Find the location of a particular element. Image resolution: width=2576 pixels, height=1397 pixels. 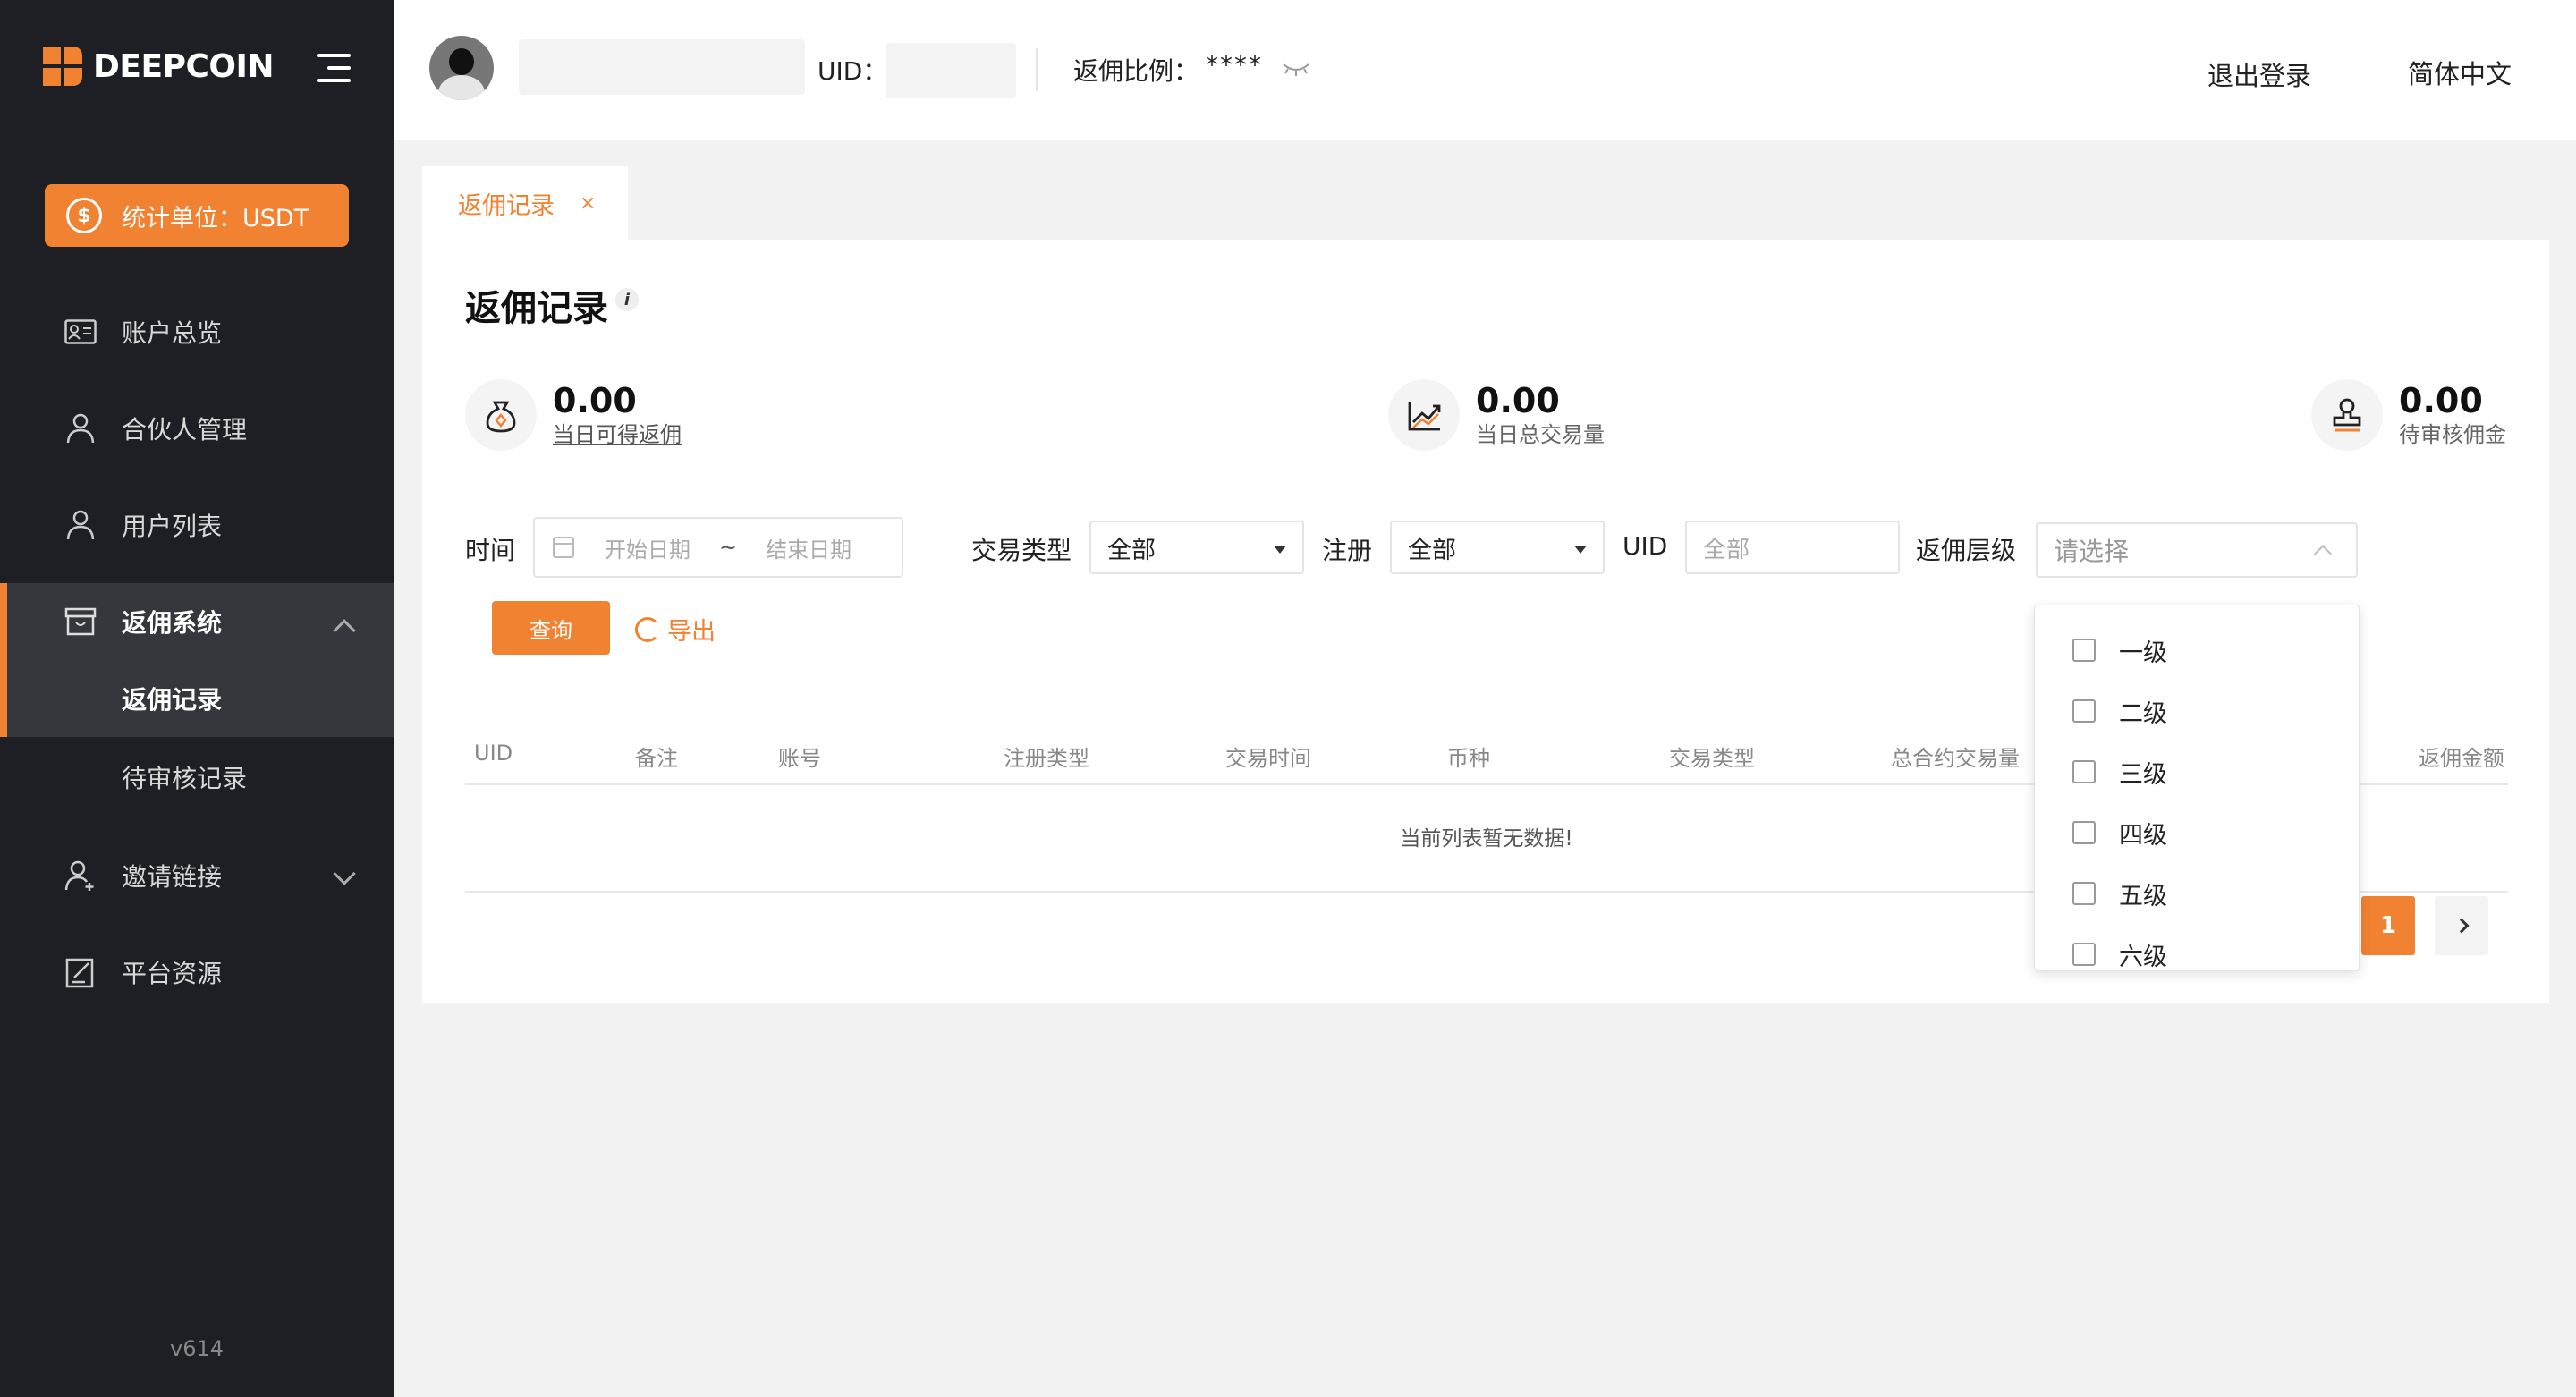

box-icon is located at coordinates (80, 621).